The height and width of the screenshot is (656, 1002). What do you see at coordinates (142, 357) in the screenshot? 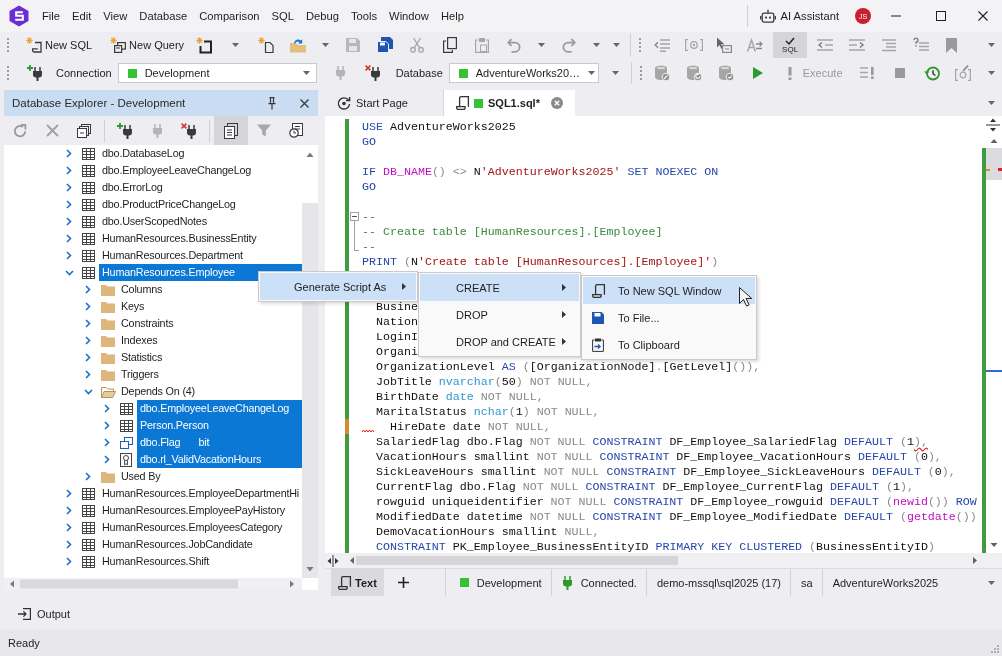
I see `tree-item: Statistics` at bounding box center [142, 357].